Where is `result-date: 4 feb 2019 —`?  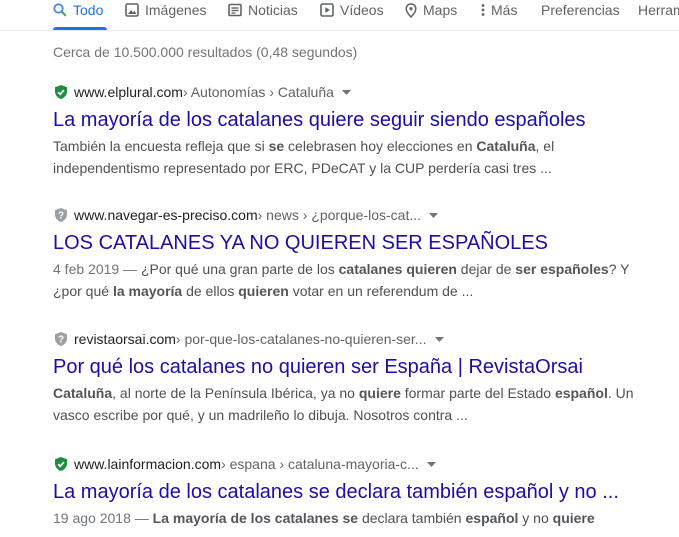 result-date: 4 feb 2019 — is located at coordinates (97, 269).